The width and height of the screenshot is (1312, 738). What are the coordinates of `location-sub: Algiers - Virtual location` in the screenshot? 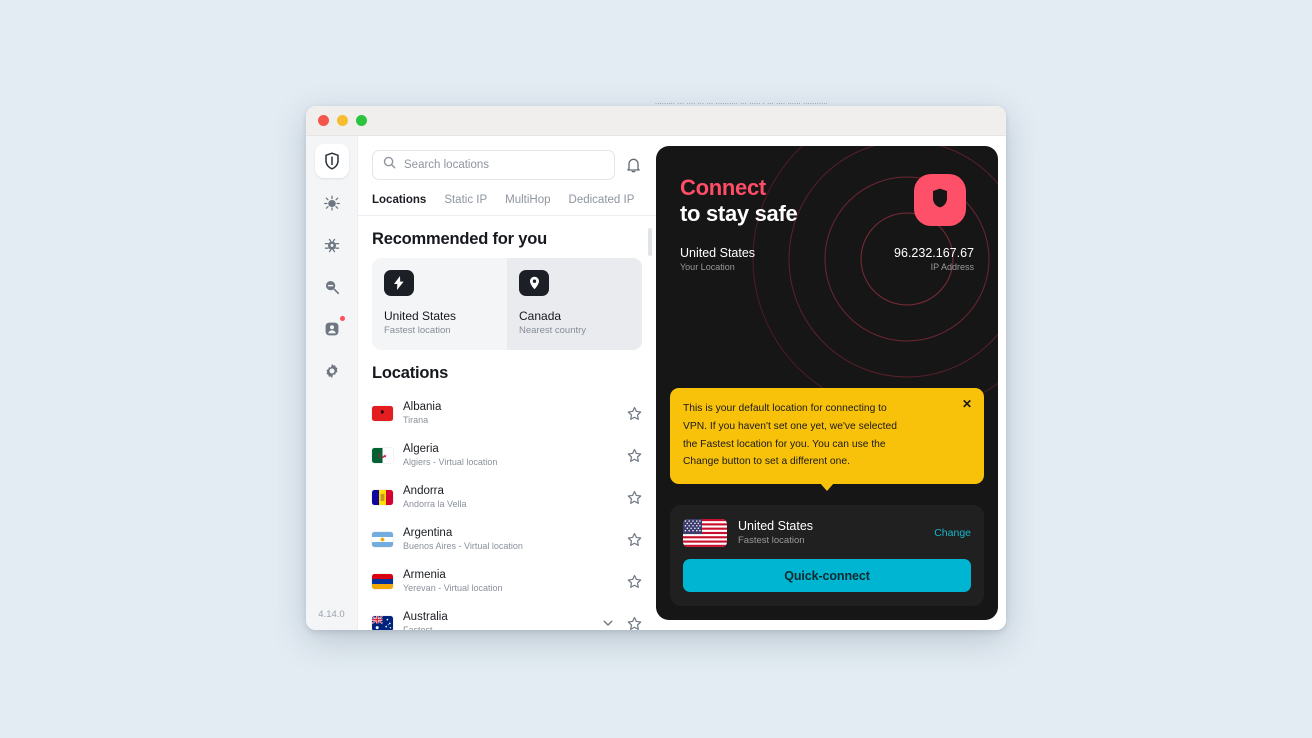 It's located at (450, 461).